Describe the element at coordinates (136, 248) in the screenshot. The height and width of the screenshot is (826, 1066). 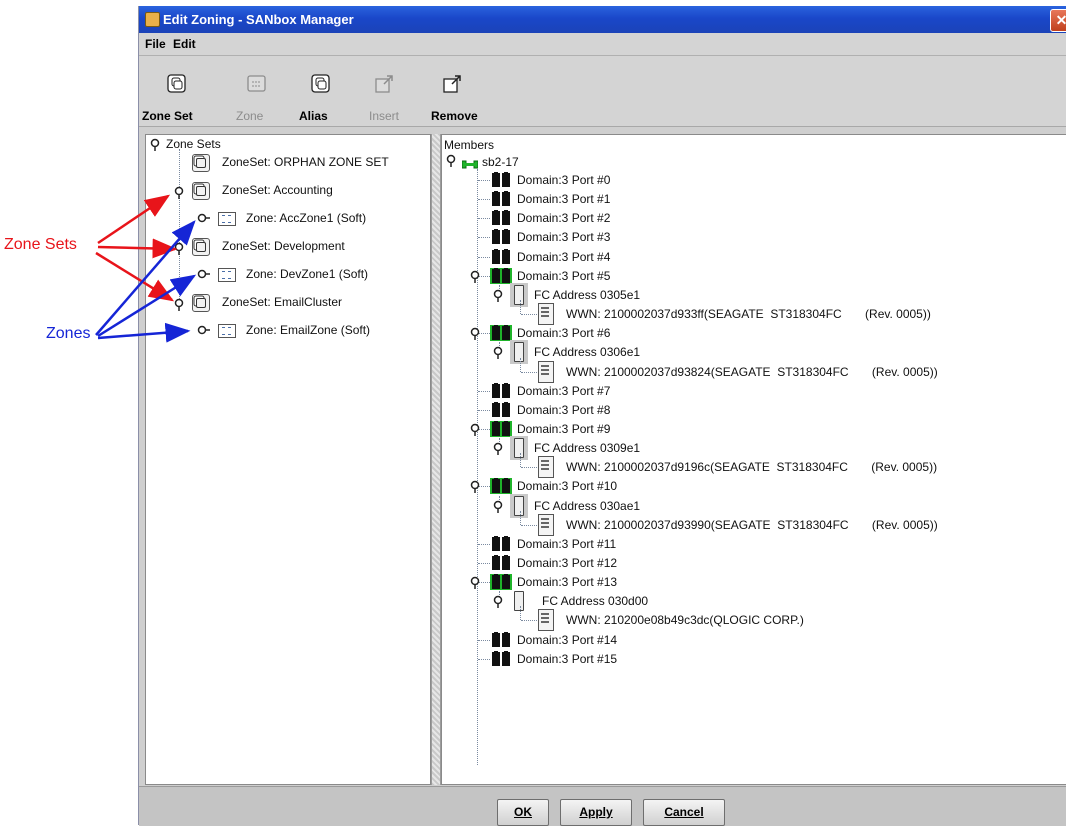
I see `zone-sets-arrows` at that location.